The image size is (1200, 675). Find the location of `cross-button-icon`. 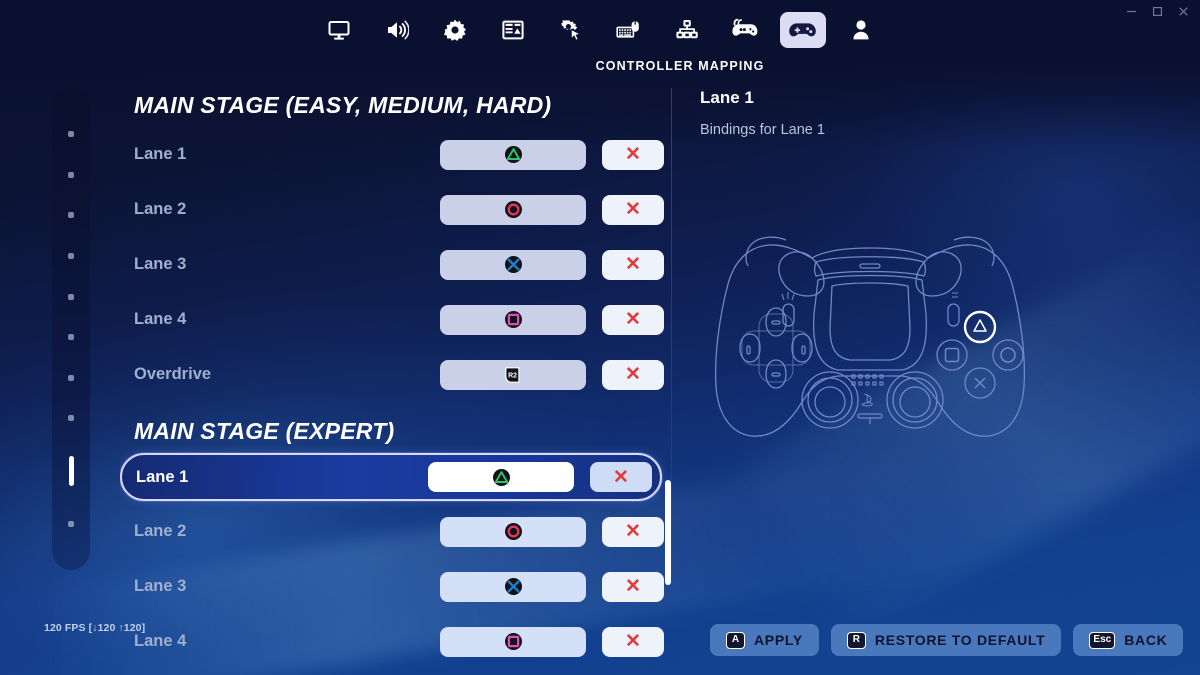

cross-button-icon is located at coordinates (513, 586).